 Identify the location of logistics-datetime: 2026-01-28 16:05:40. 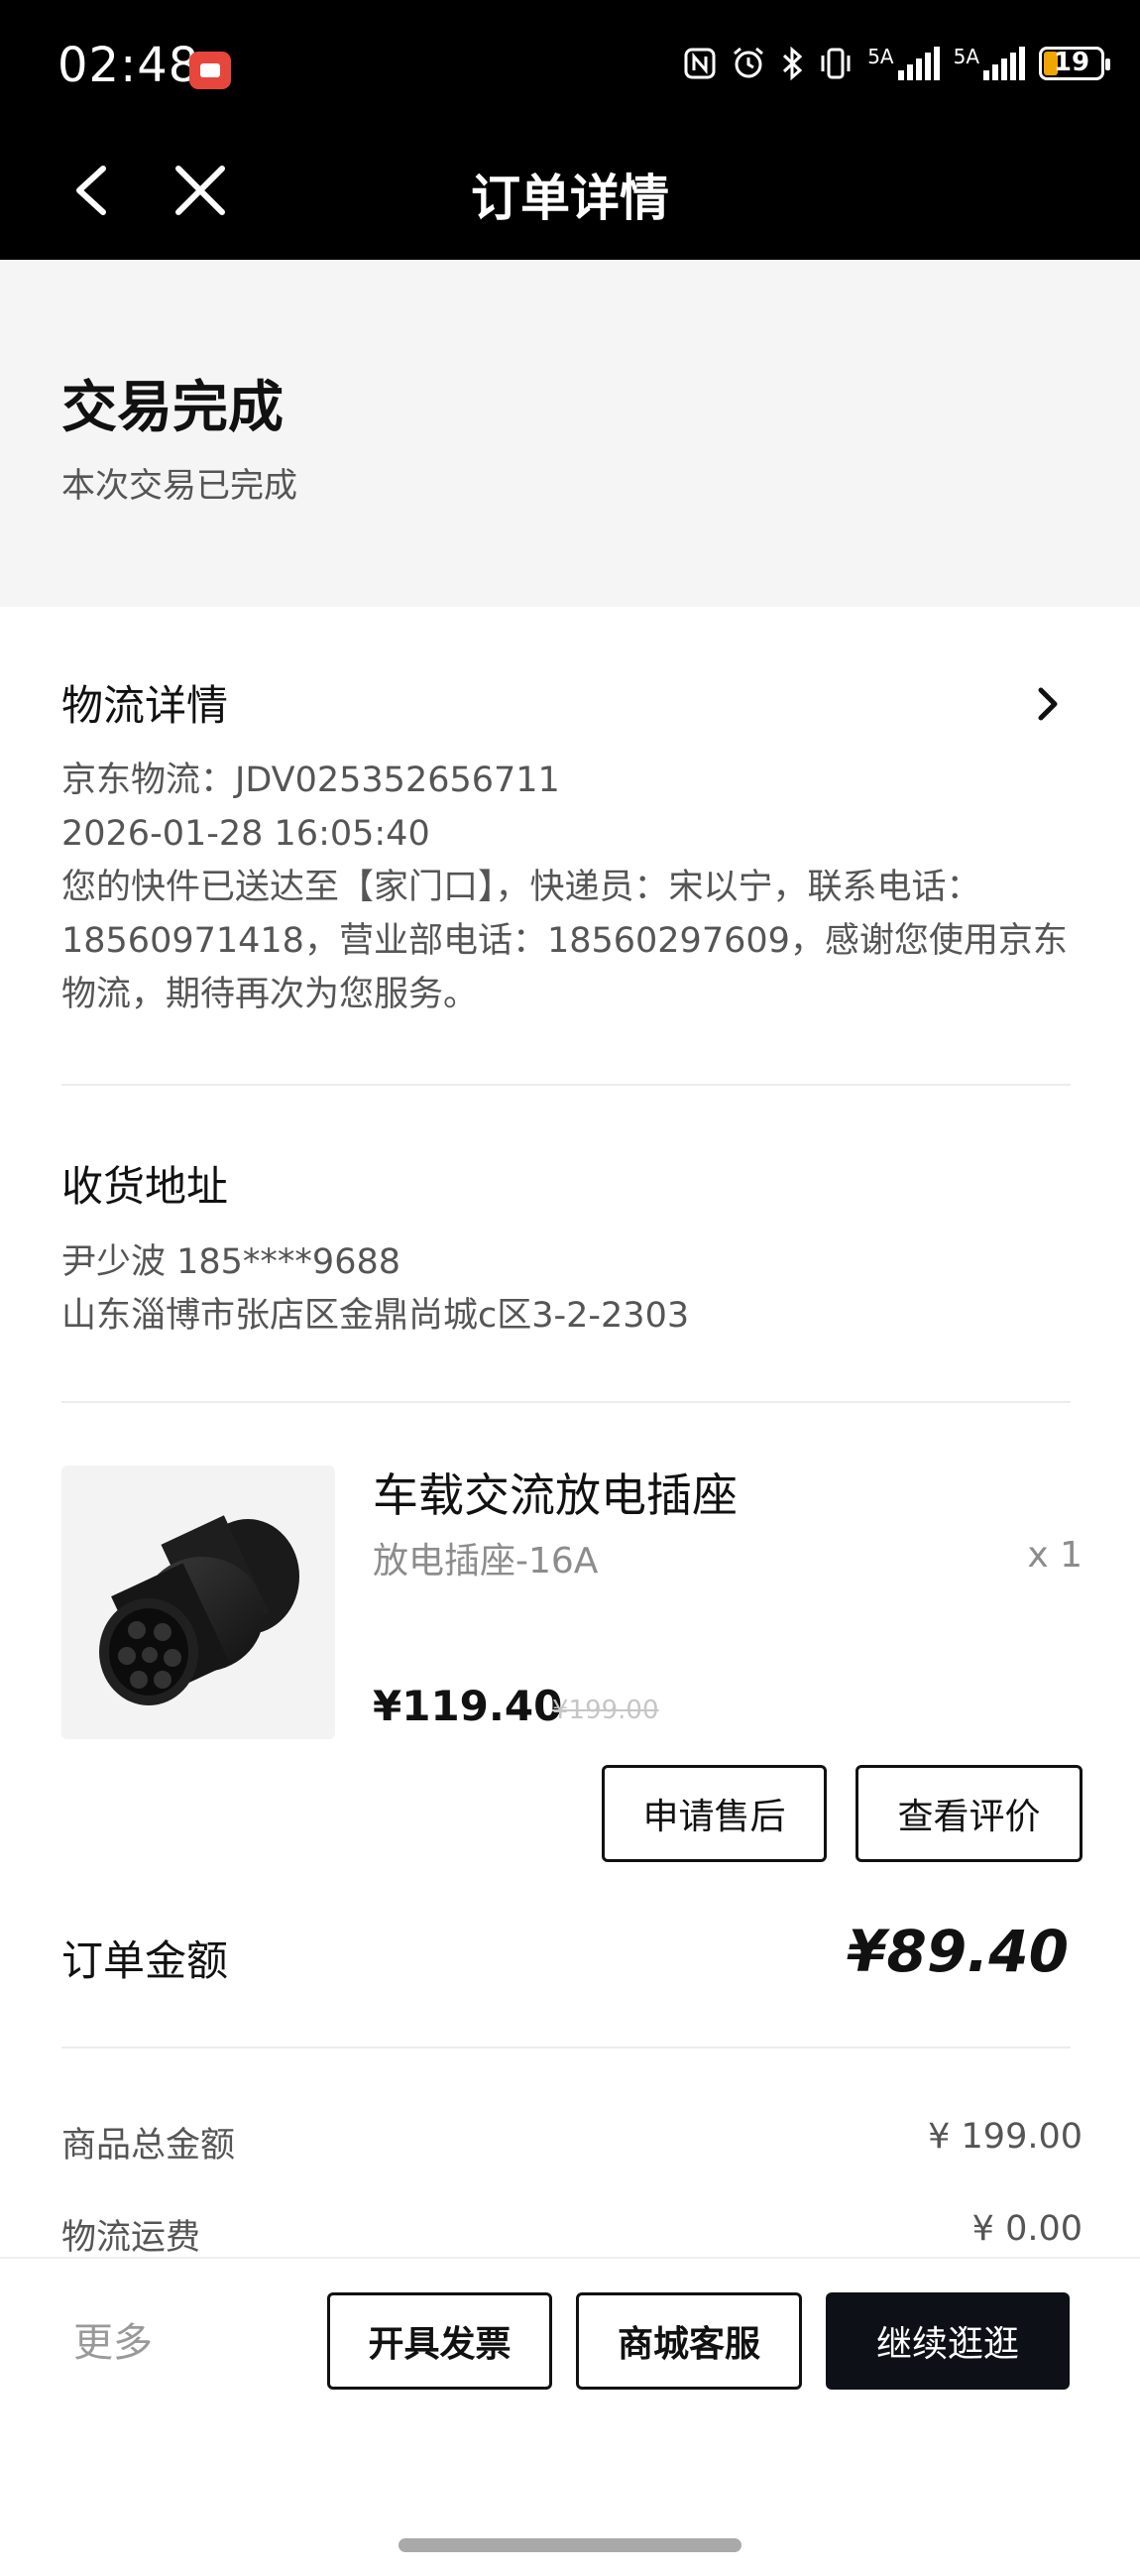
(246, 834).